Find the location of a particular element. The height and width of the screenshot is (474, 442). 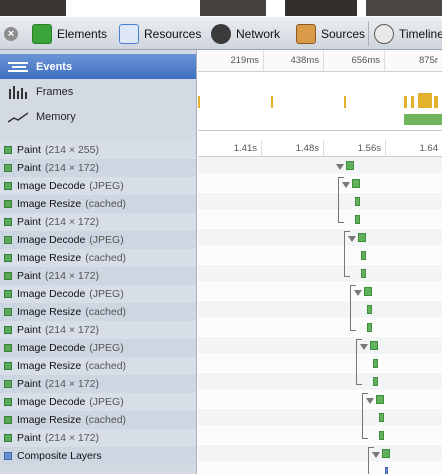

tab-label: Sources is located at coordinates (343, 33).